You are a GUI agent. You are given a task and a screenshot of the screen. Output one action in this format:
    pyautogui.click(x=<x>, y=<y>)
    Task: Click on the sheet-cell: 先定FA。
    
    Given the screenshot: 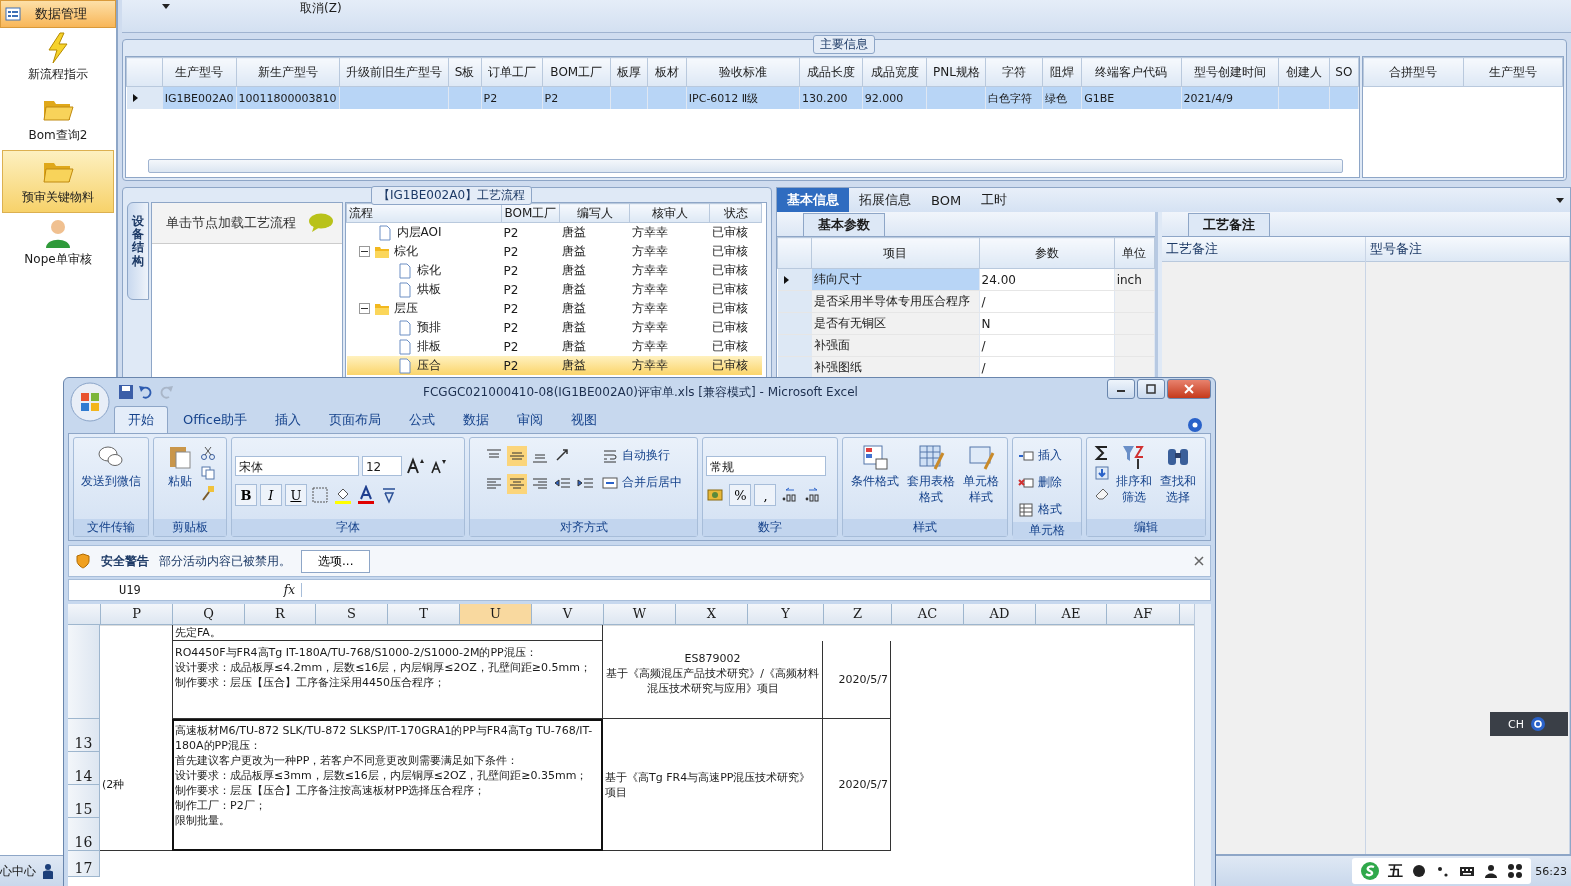 What is the action you would take?
    pyautogui.click(x=387, y=633)
    